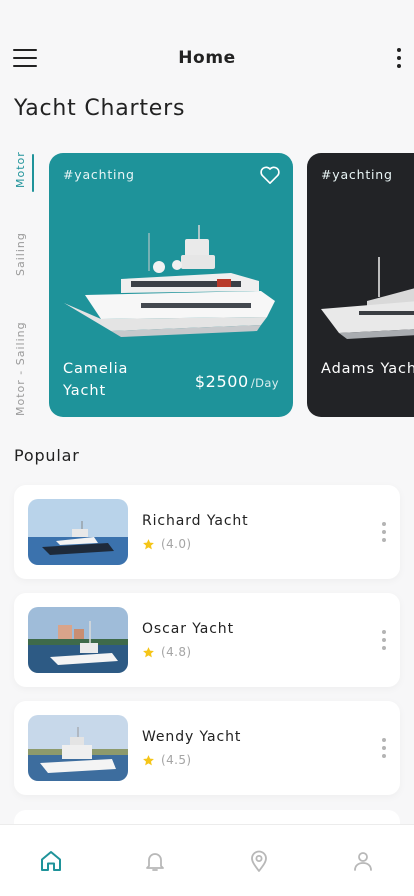 The height and width of the screenshot is (896, 414). I want to click on rating-value: (4.5), so click(176, 760).